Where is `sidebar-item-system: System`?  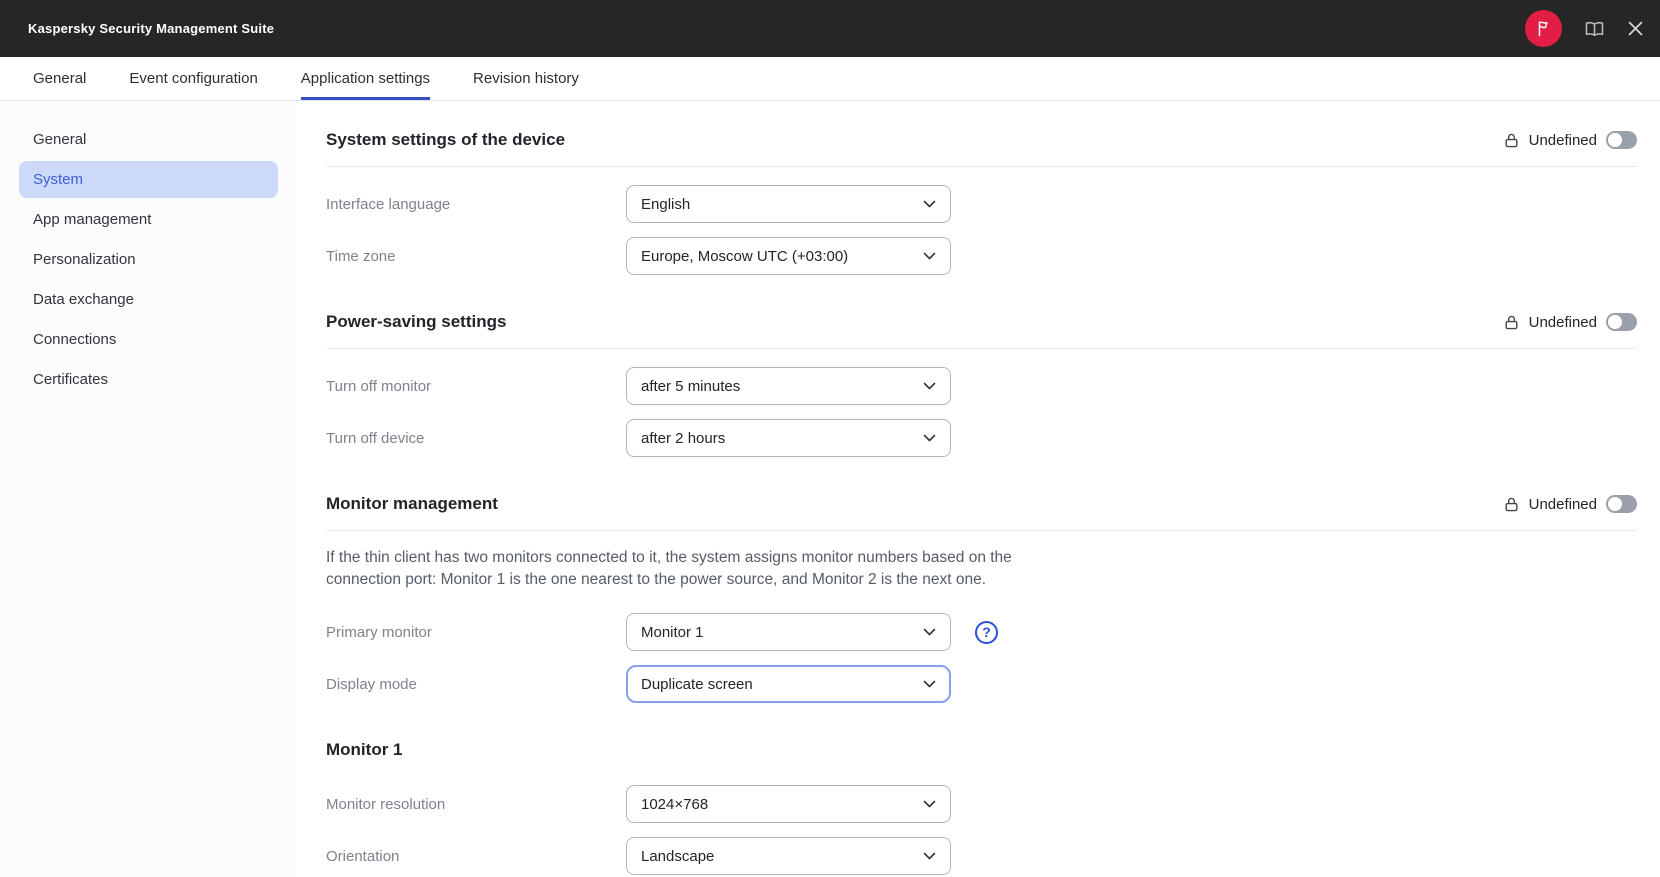 sidebar-item-system: System is located at coordinates (148, 179).